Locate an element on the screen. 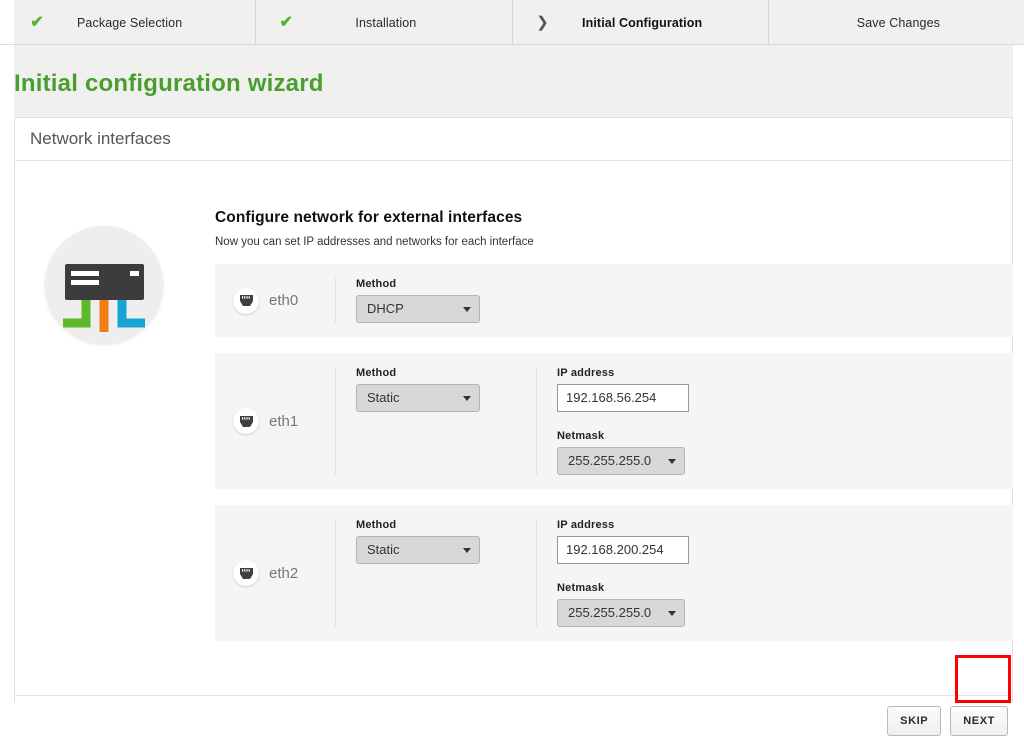 The image size is (1024, 745). wizard-step-label: Installation is located at coordinates (413, 23).